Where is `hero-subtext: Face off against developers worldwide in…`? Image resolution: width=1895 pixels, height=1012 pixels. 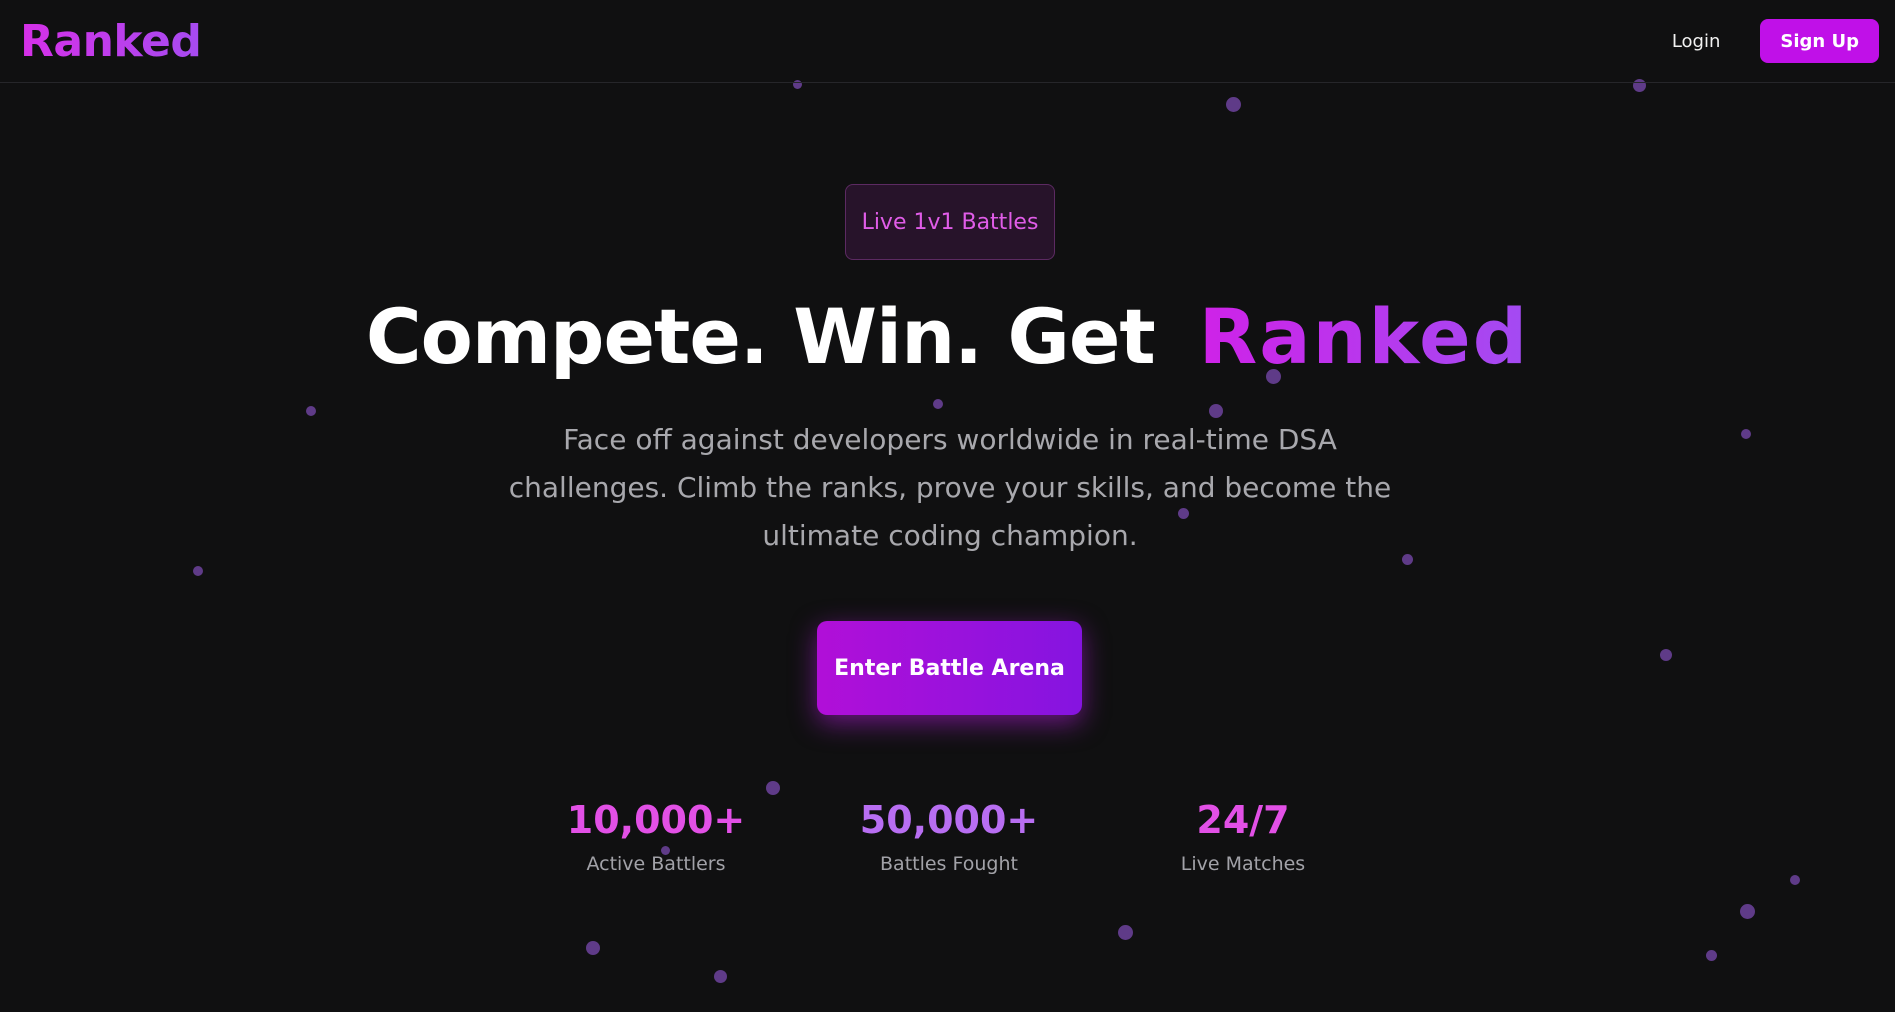 hero-subtext: Face off against developers worldwide in… is located at coordinates (950, 487).